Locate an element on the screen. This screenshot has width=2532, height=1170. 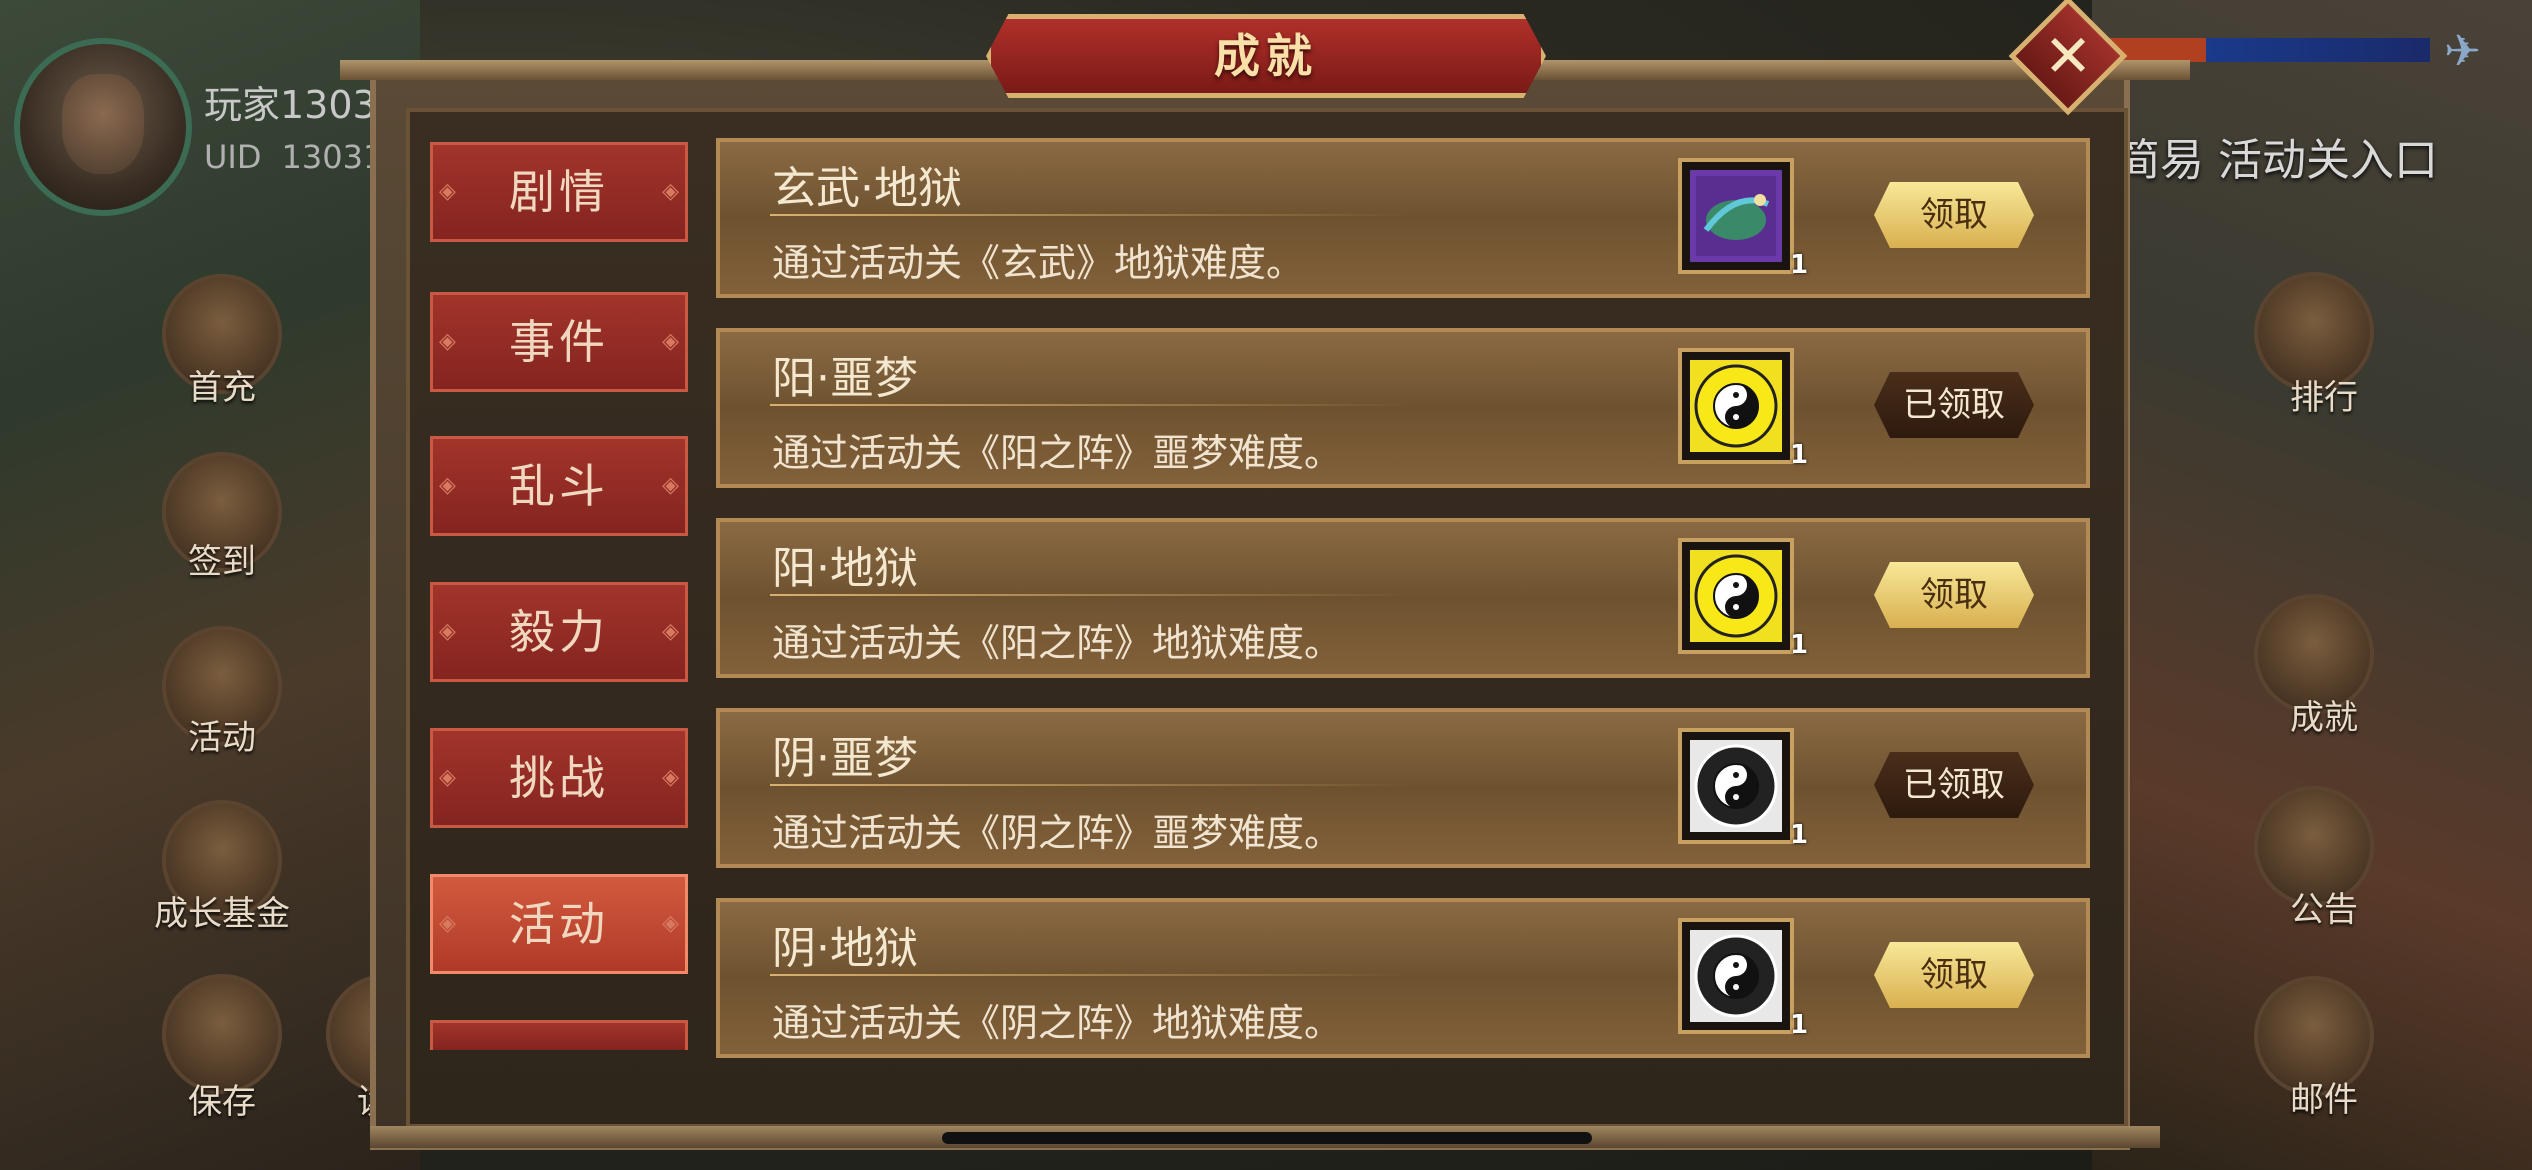
achievement-desc: 通过活动关《阴之阵》地狱难度。 is located at coordinates (1057, 1023).